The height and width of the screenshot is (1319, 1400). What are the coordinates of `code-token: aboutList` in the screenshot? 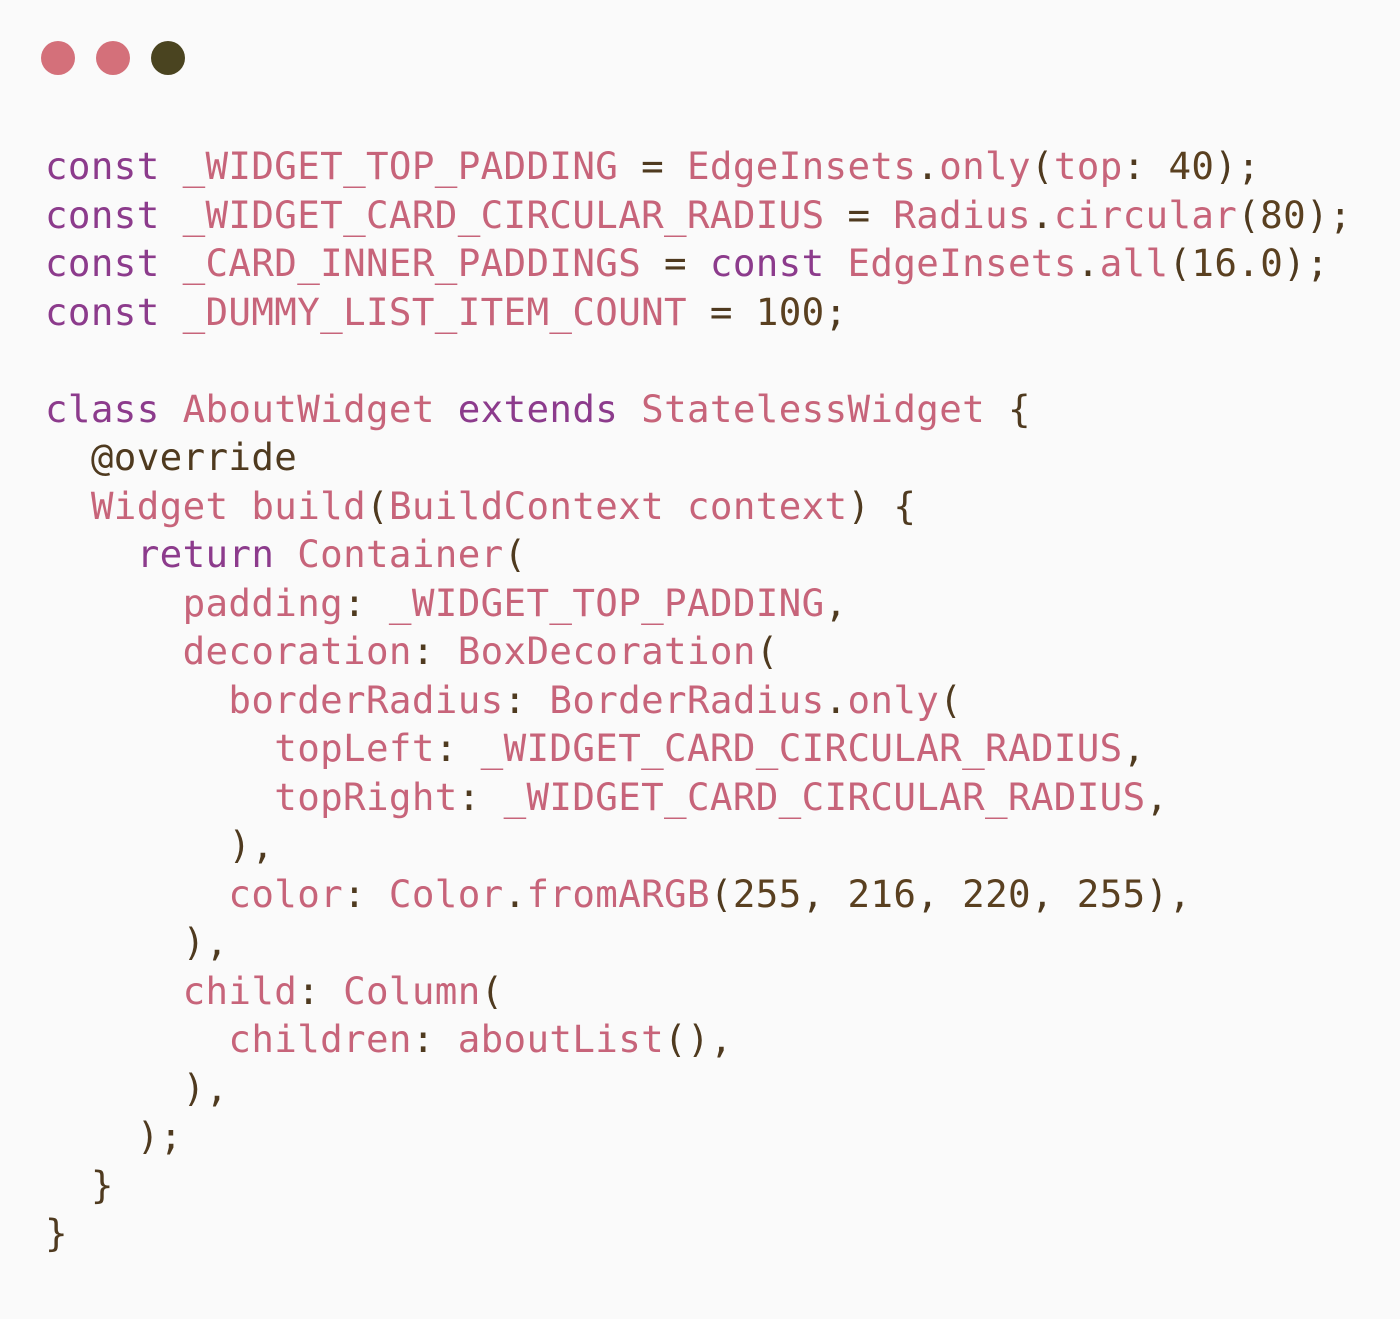 It's located at (561, 1039).